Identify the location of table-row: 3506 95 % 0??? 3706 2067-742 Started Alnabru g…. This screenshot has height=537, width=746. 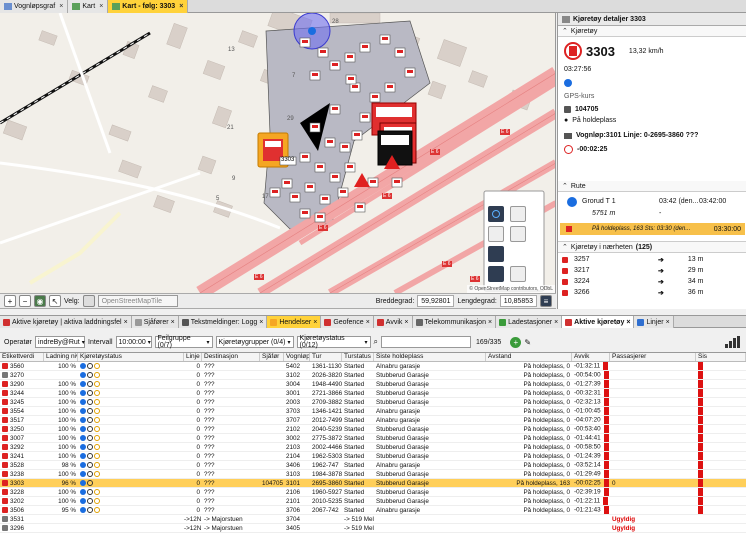
(373, 510).